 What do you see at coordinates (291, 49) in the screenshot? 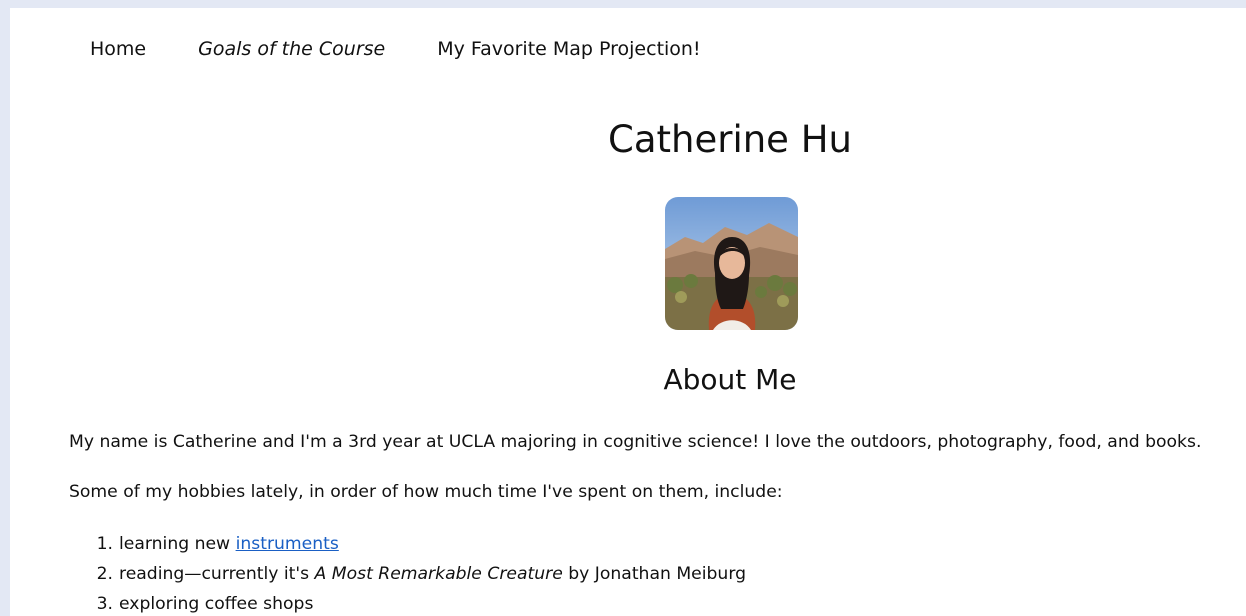
I see `nav-goals-link: Goals of the Course` at bounding box center [291, 49].